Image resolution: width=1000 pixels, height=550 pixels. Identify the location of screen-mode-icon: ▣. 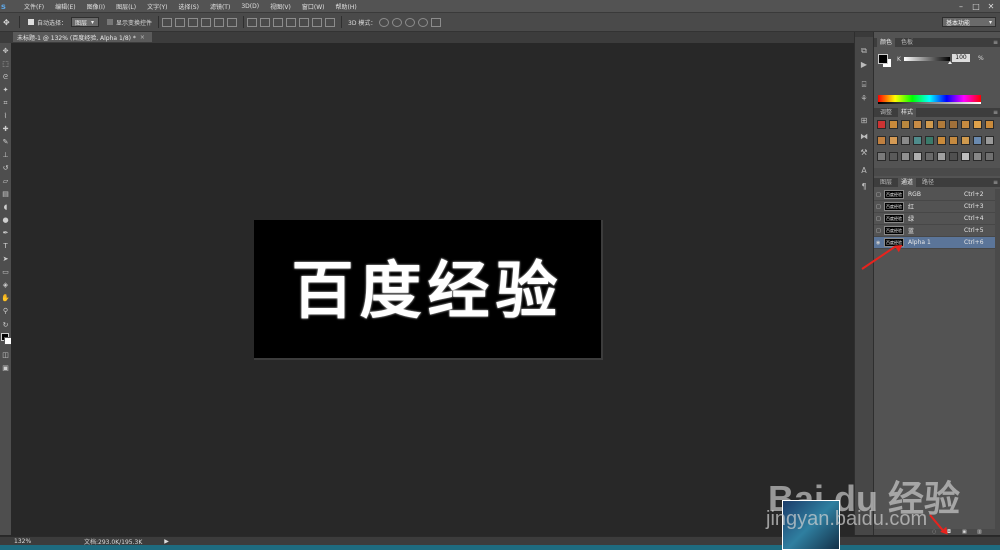
(5, 368).